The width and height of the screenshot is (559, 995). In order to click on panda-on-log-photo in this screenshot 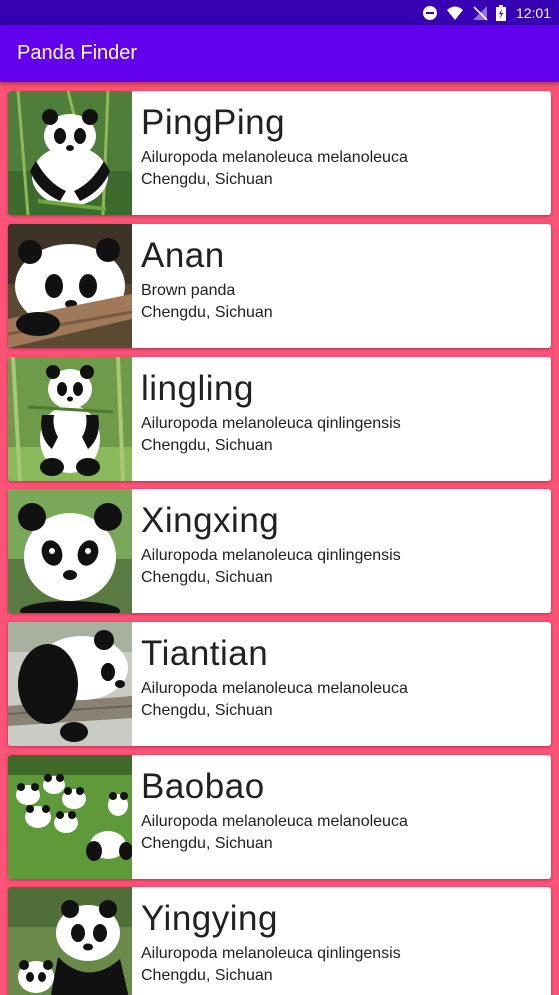, I will do `click(70, 286)`.